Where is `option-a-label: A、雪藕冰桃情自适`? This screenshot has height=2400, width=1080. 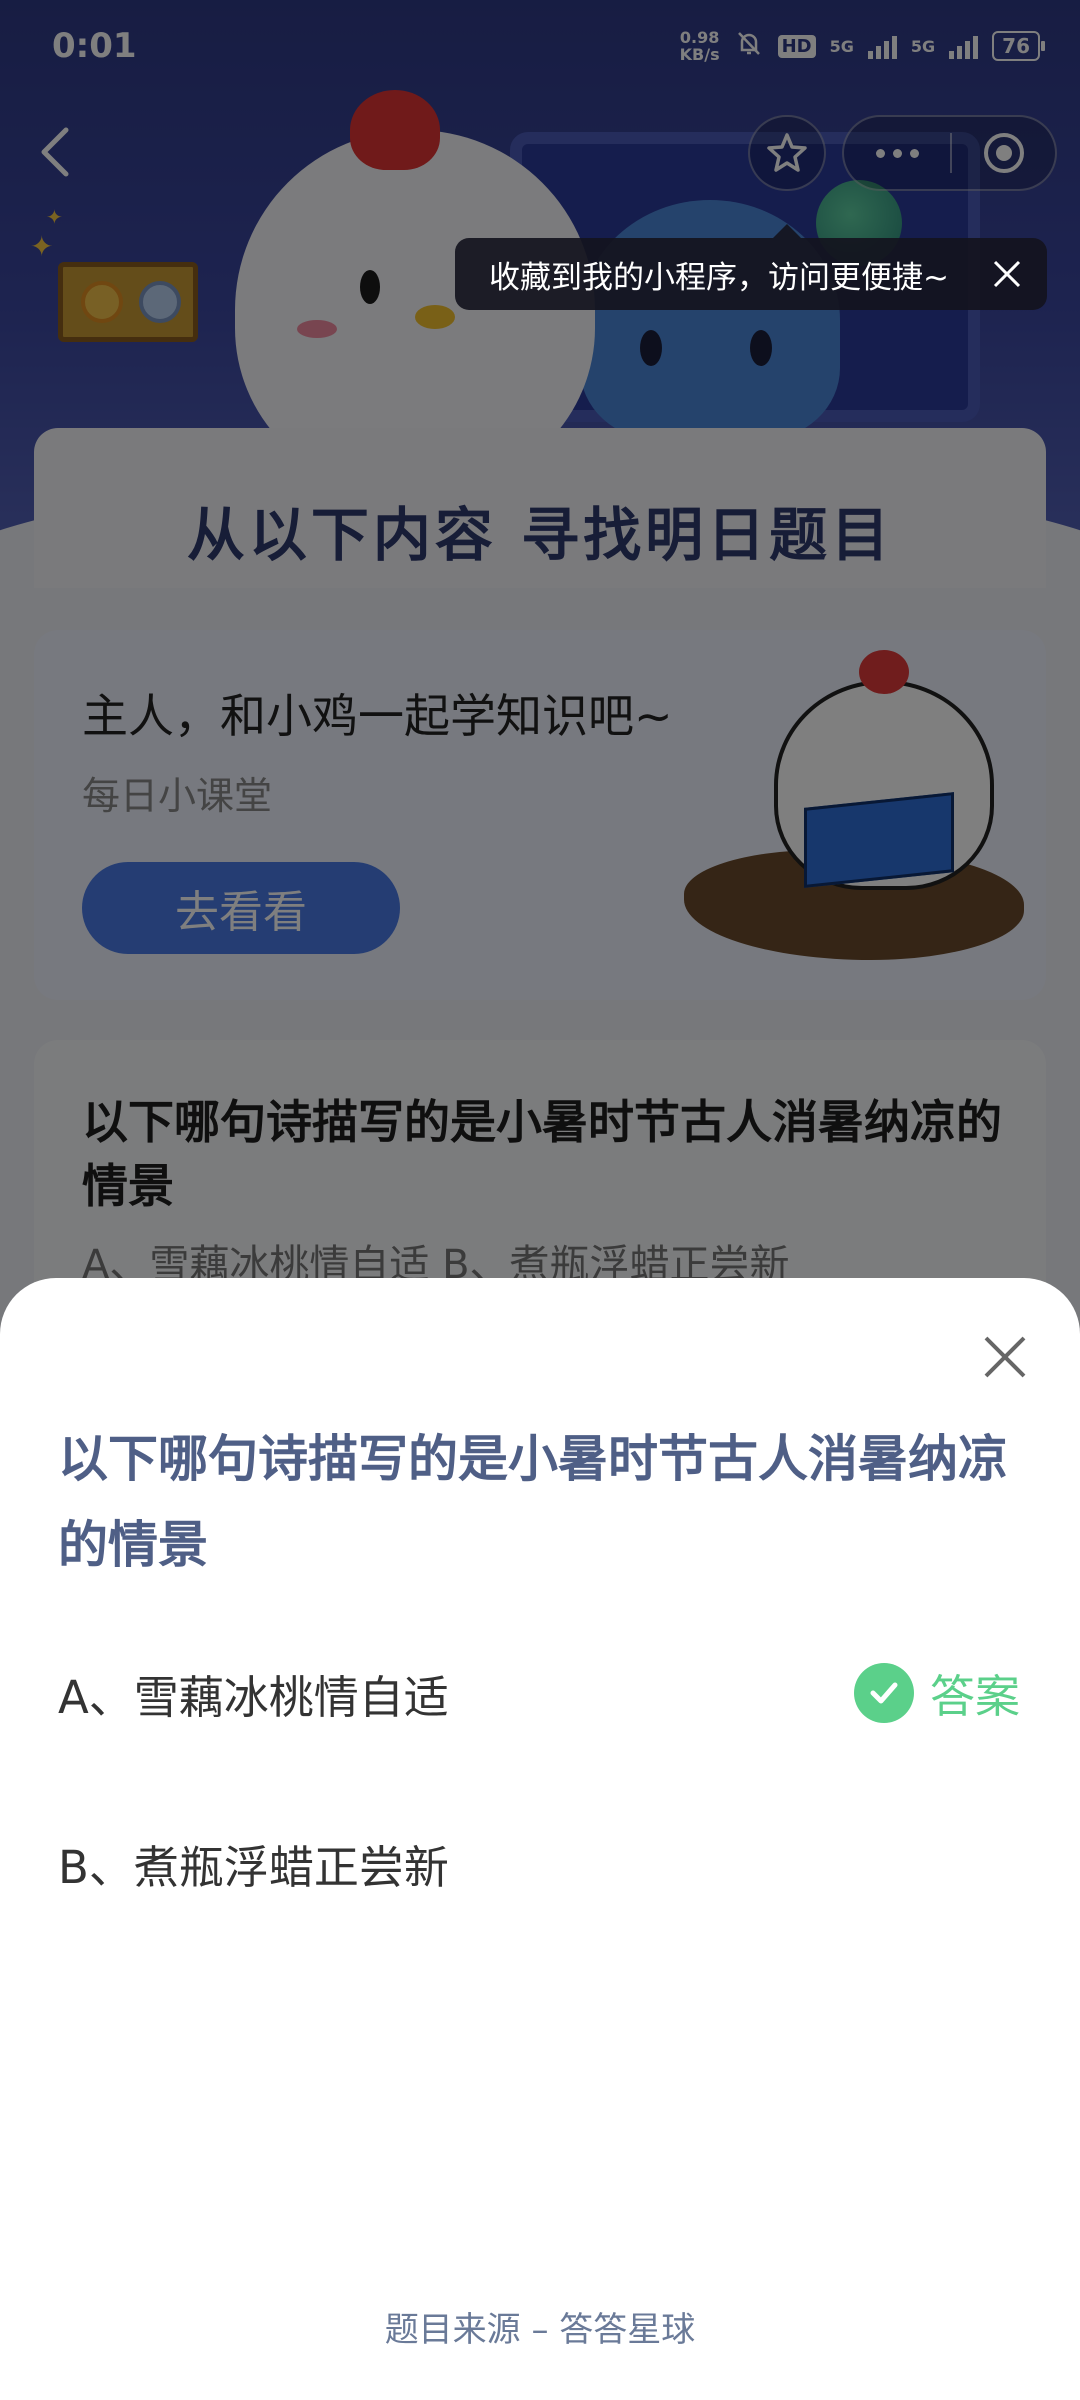 option-a-label: A、雪藕冰桃情自适 is located at coordinates (253, 1697).